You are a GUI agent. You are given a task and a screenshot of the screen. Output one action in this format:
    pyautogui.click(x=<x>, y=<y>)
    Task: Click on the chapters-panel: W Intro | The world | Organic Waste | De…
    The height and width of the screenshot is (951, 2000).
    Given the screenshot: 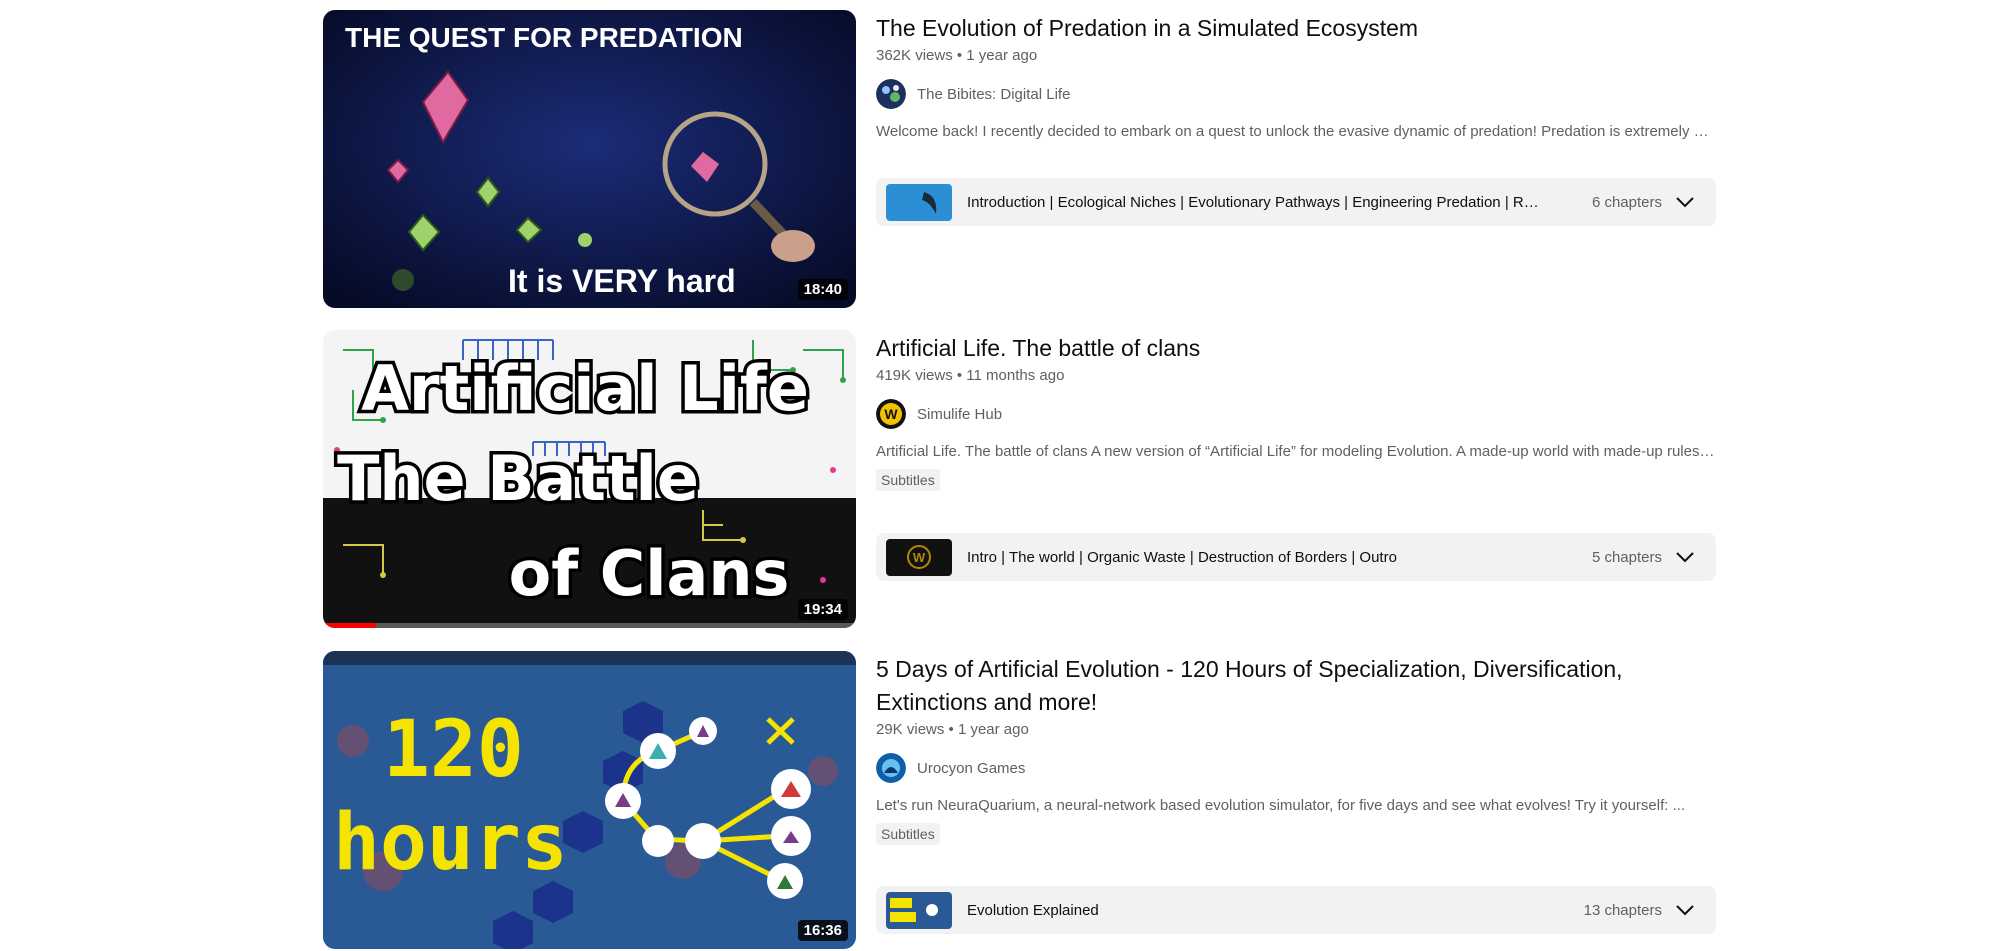 What is the action you would take?
    pyautogui.click(x=1296, y=557)
    